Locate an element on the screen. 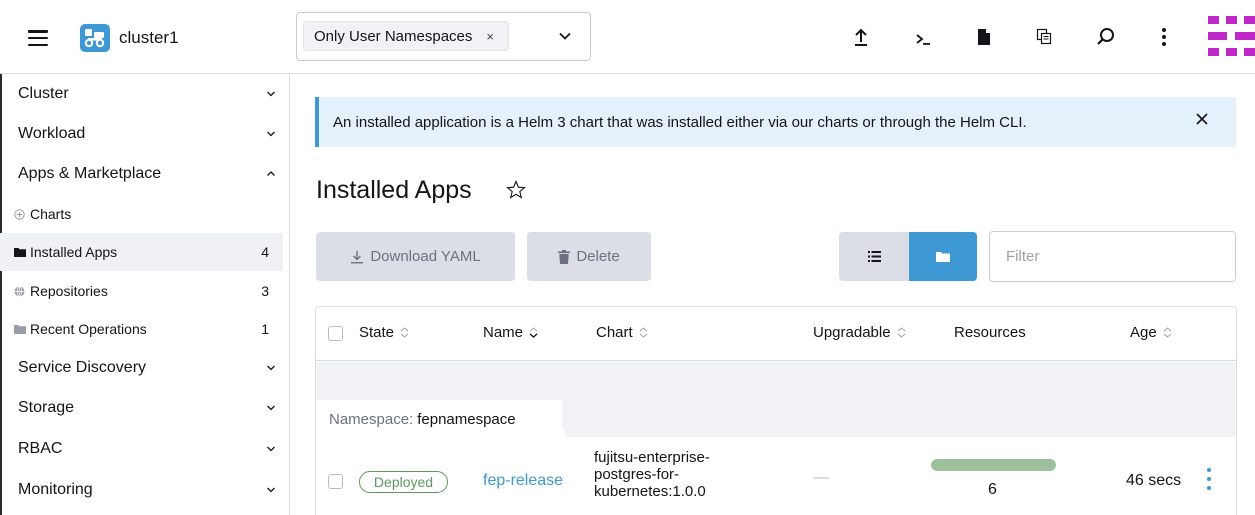 The image size is (1255, 515). globe-icon is located at coordinates (20, 291).